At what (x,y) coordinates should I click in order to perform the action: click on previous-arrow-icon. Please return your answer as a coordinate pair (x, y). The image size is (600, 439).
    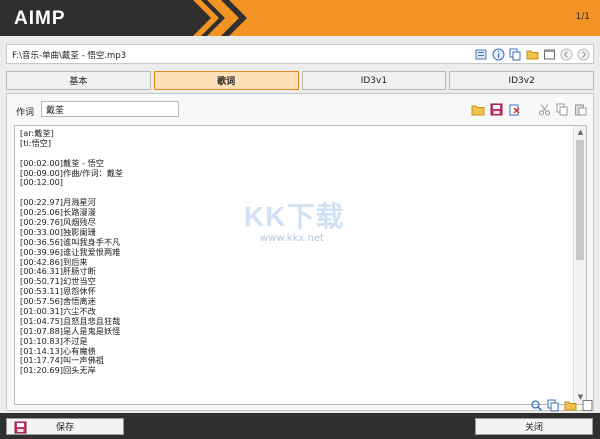
    Looking at the image, I should click on (566, 54).